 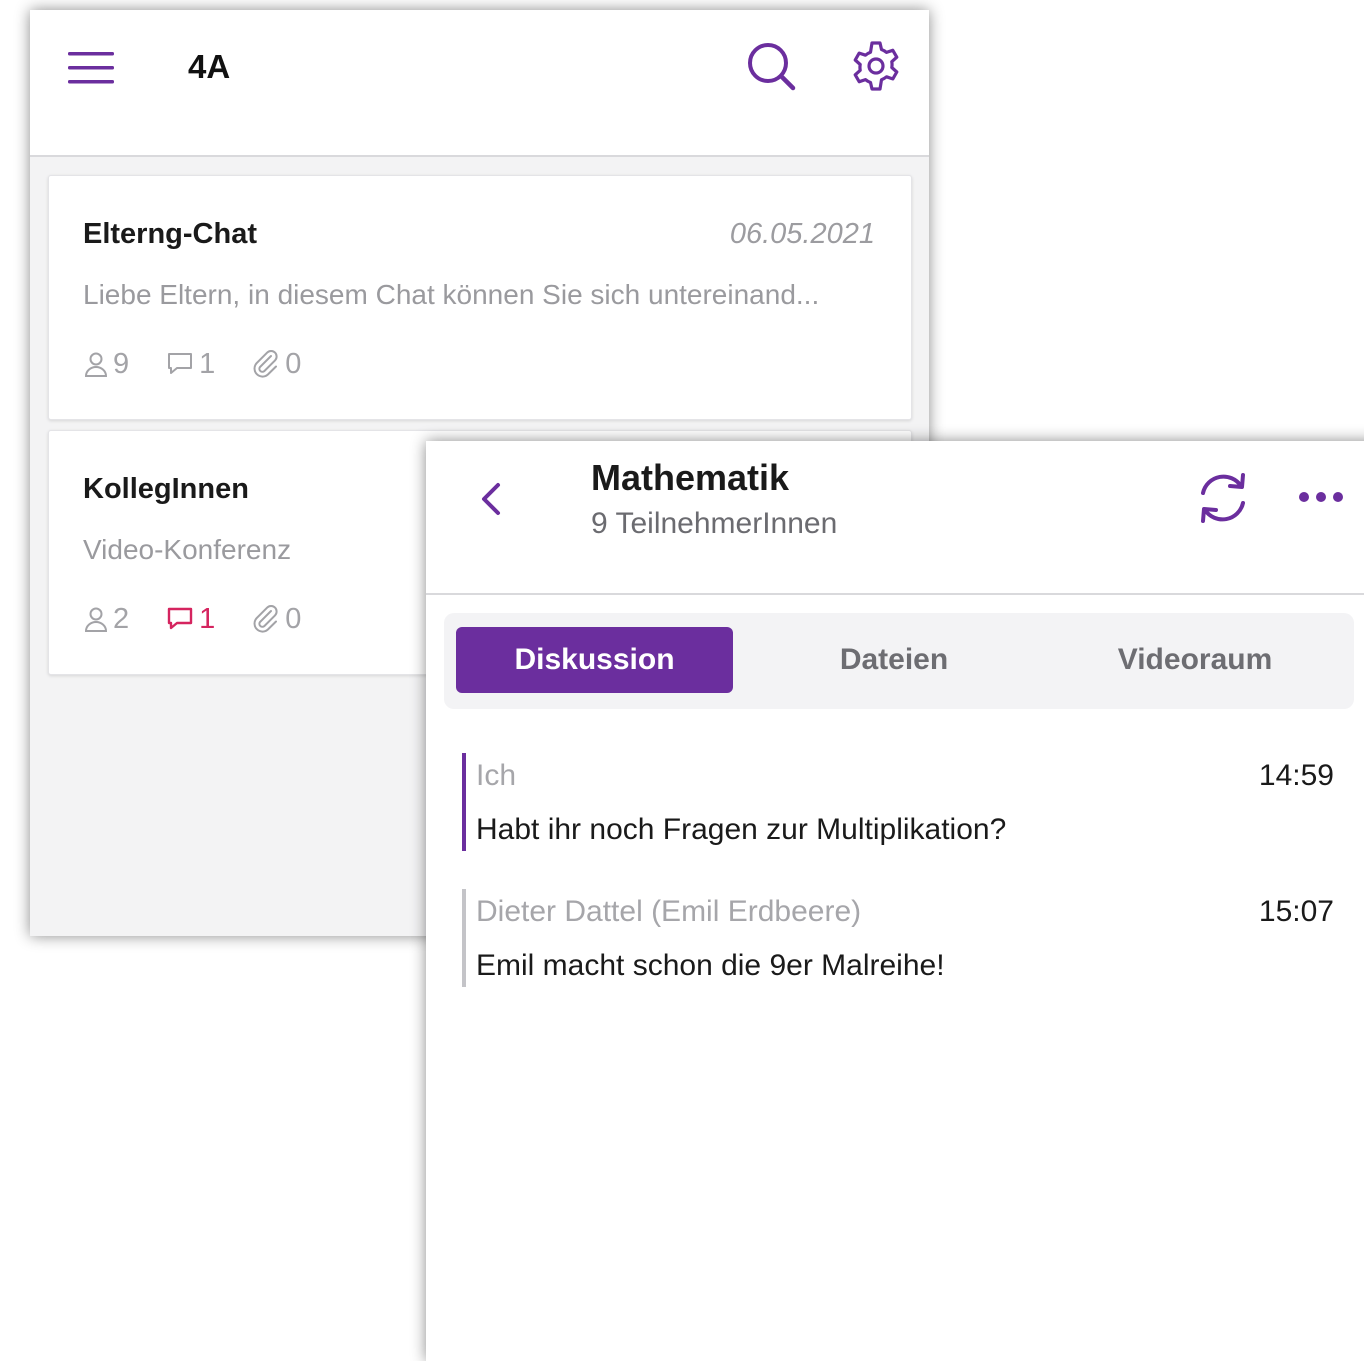 I want to click on tab-diskussion: Diskussion, so click(x=594, y=660).